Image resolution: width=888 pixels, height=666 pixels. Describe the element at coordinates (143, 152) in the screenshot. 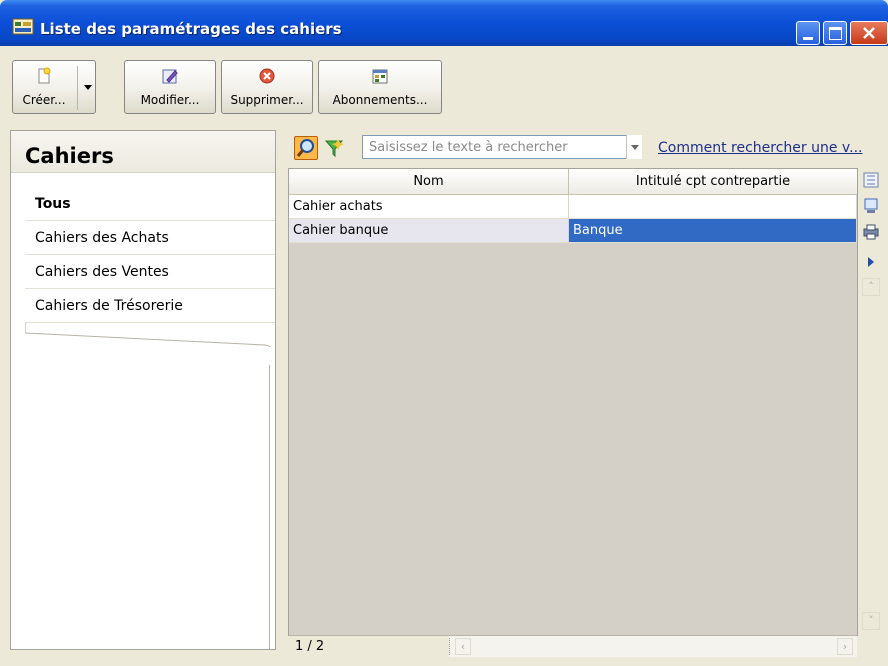

I see `category-header: Cahiers` at that location.